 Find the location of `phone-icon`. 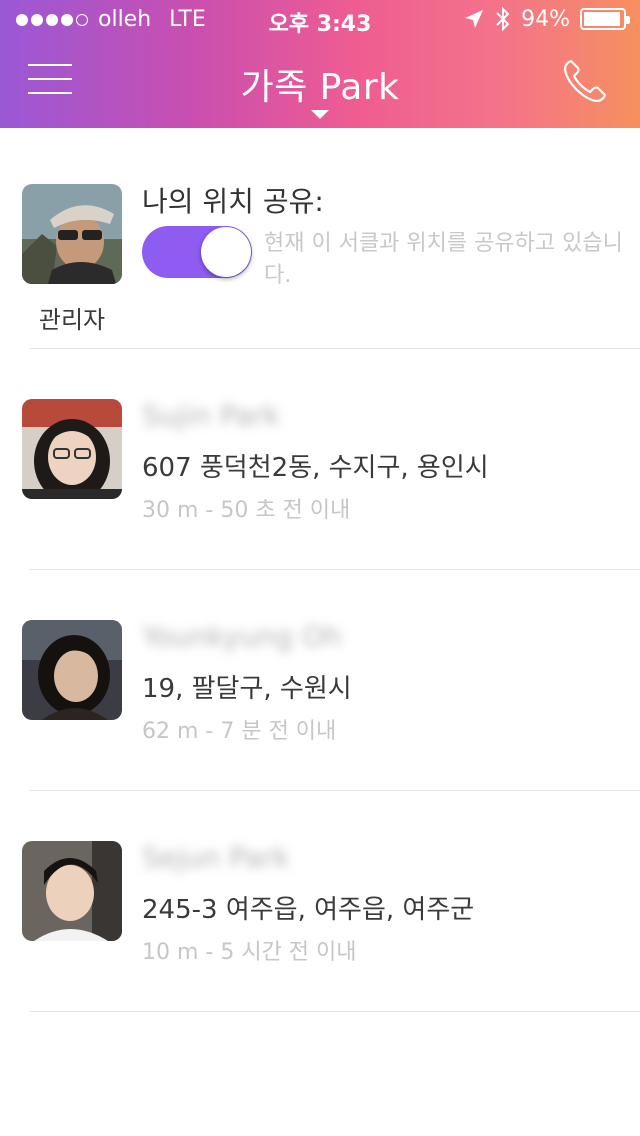

phone-icon is located at coordinates (585, 81).